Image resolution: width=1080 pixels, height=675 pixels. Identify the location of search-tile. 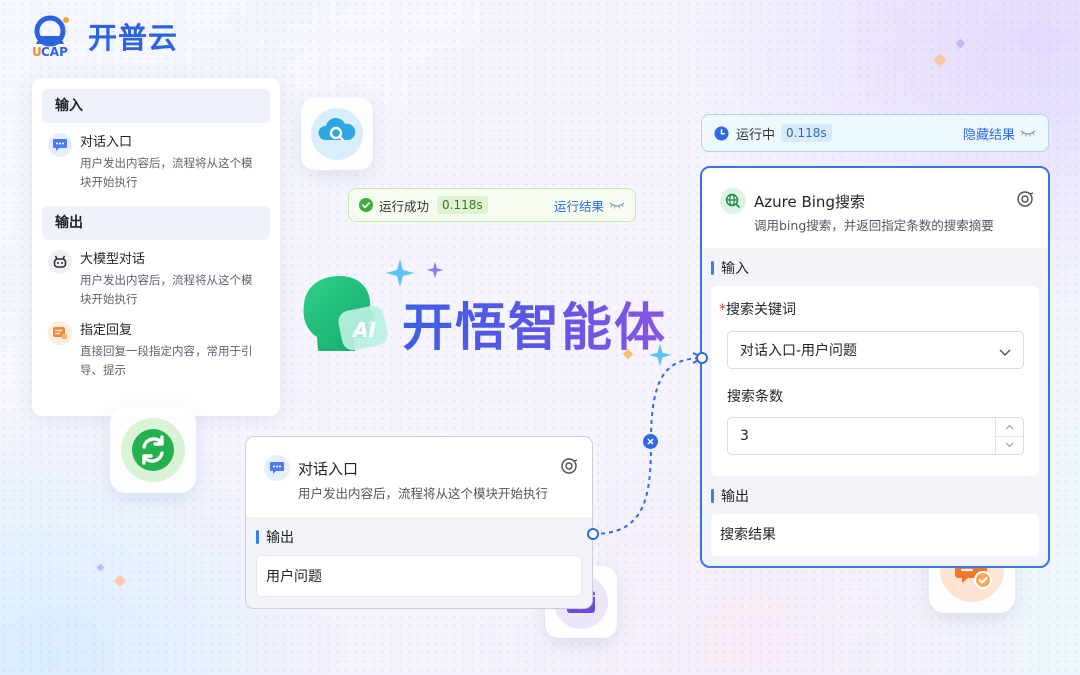
(337, 134).